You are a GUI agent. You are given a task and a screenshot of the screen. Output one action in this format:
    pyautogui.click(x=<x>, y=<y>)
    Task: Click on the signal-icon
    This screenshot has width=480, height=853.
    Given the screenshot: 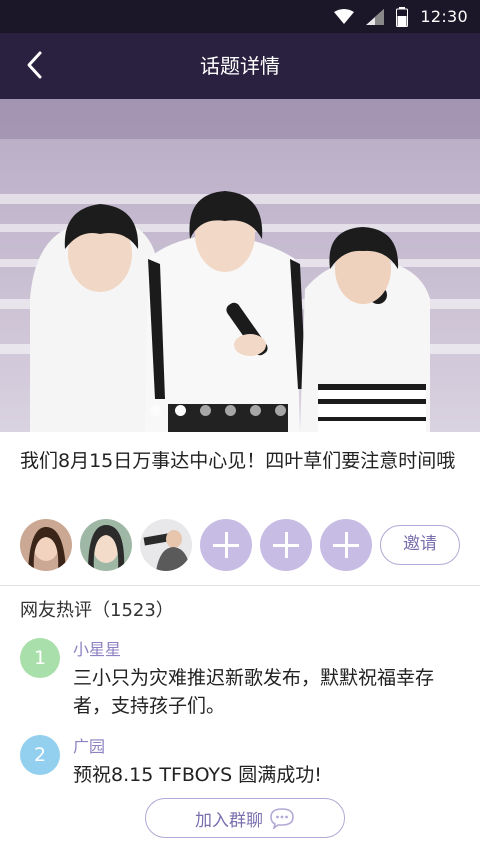 What is the action you would take?
    pyautogui.click(x=375, y=16)
    